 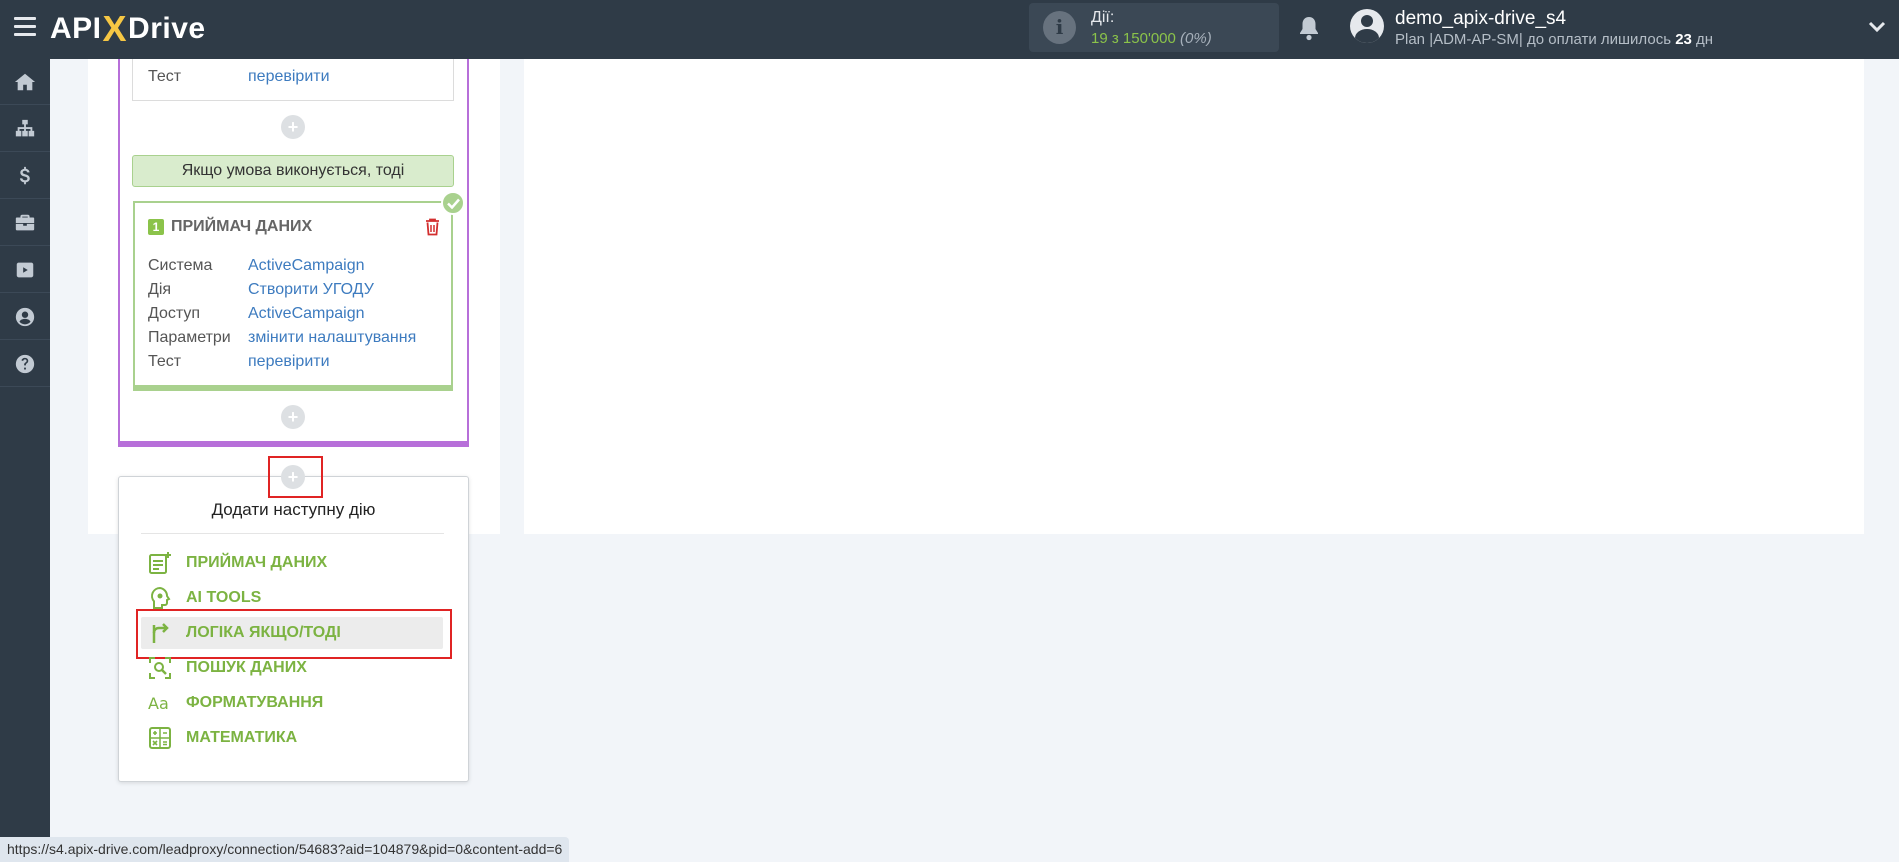 I want to click on avatar, so click(x=1367, y=26).